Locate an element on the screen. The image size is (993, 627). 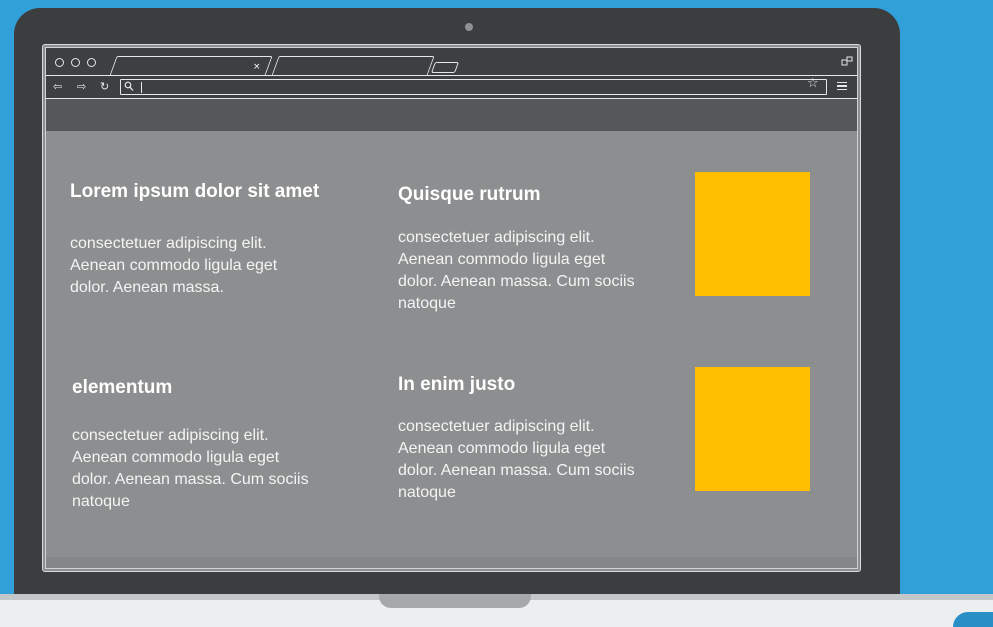
card-heading: In enim justo is located at coordinates (457, 384).